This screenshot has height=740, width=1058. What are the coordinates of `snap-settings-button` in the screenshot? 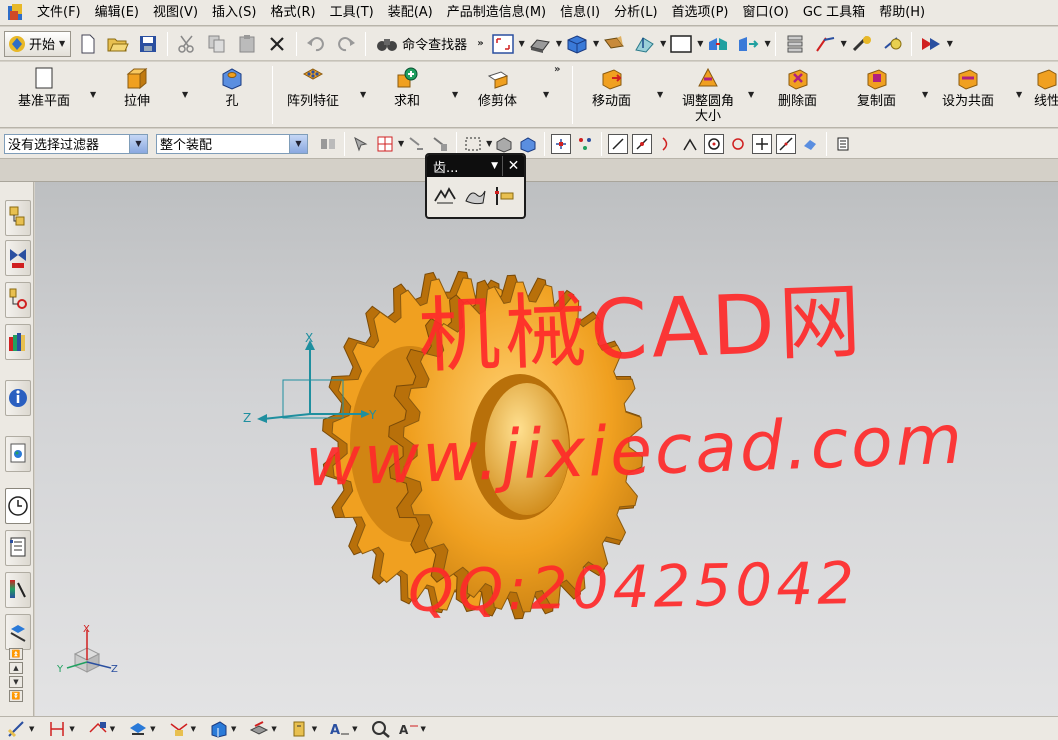 It's located at (385, 144).